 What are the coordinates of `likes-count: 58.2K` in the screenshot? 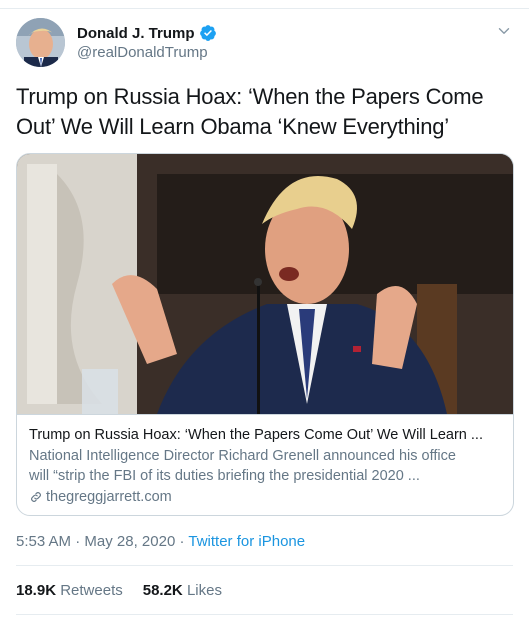 It's located at (162, 590).